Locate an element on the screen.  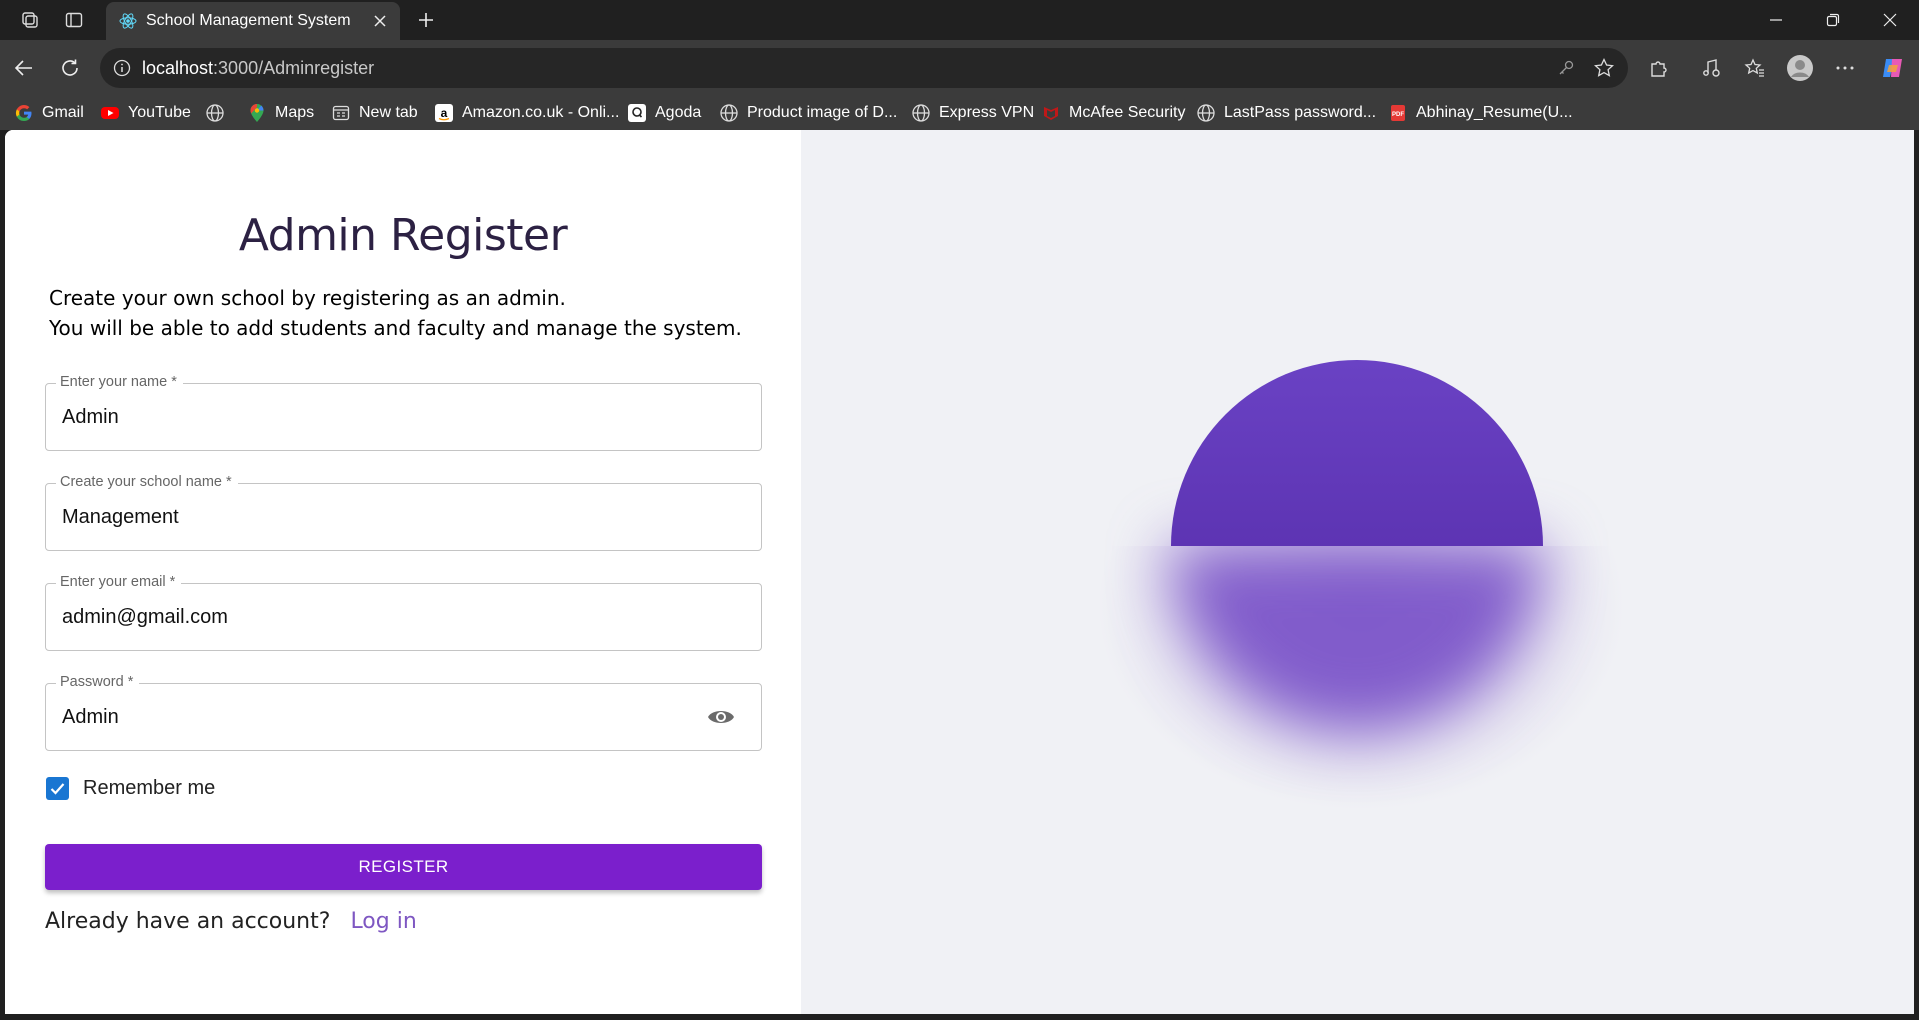
school-name-field-label: Create your school name * is located at coordinates (147, 482).